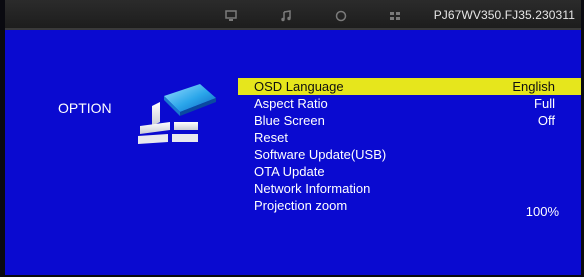 The height and width of the screenshot is (277, 584). Describe the element at coordinates (299, 86) in the screenshot. I see `menu-item-label: OSD Language` at that location.